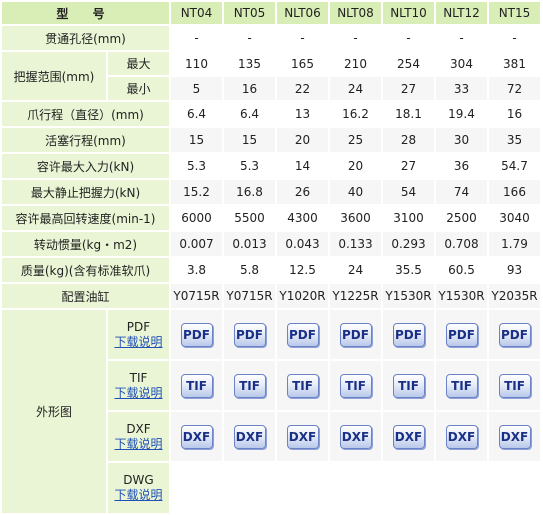 This screenshot has width=543, height=515. I want to click on grip-min-value: 27, so click(408, 88).